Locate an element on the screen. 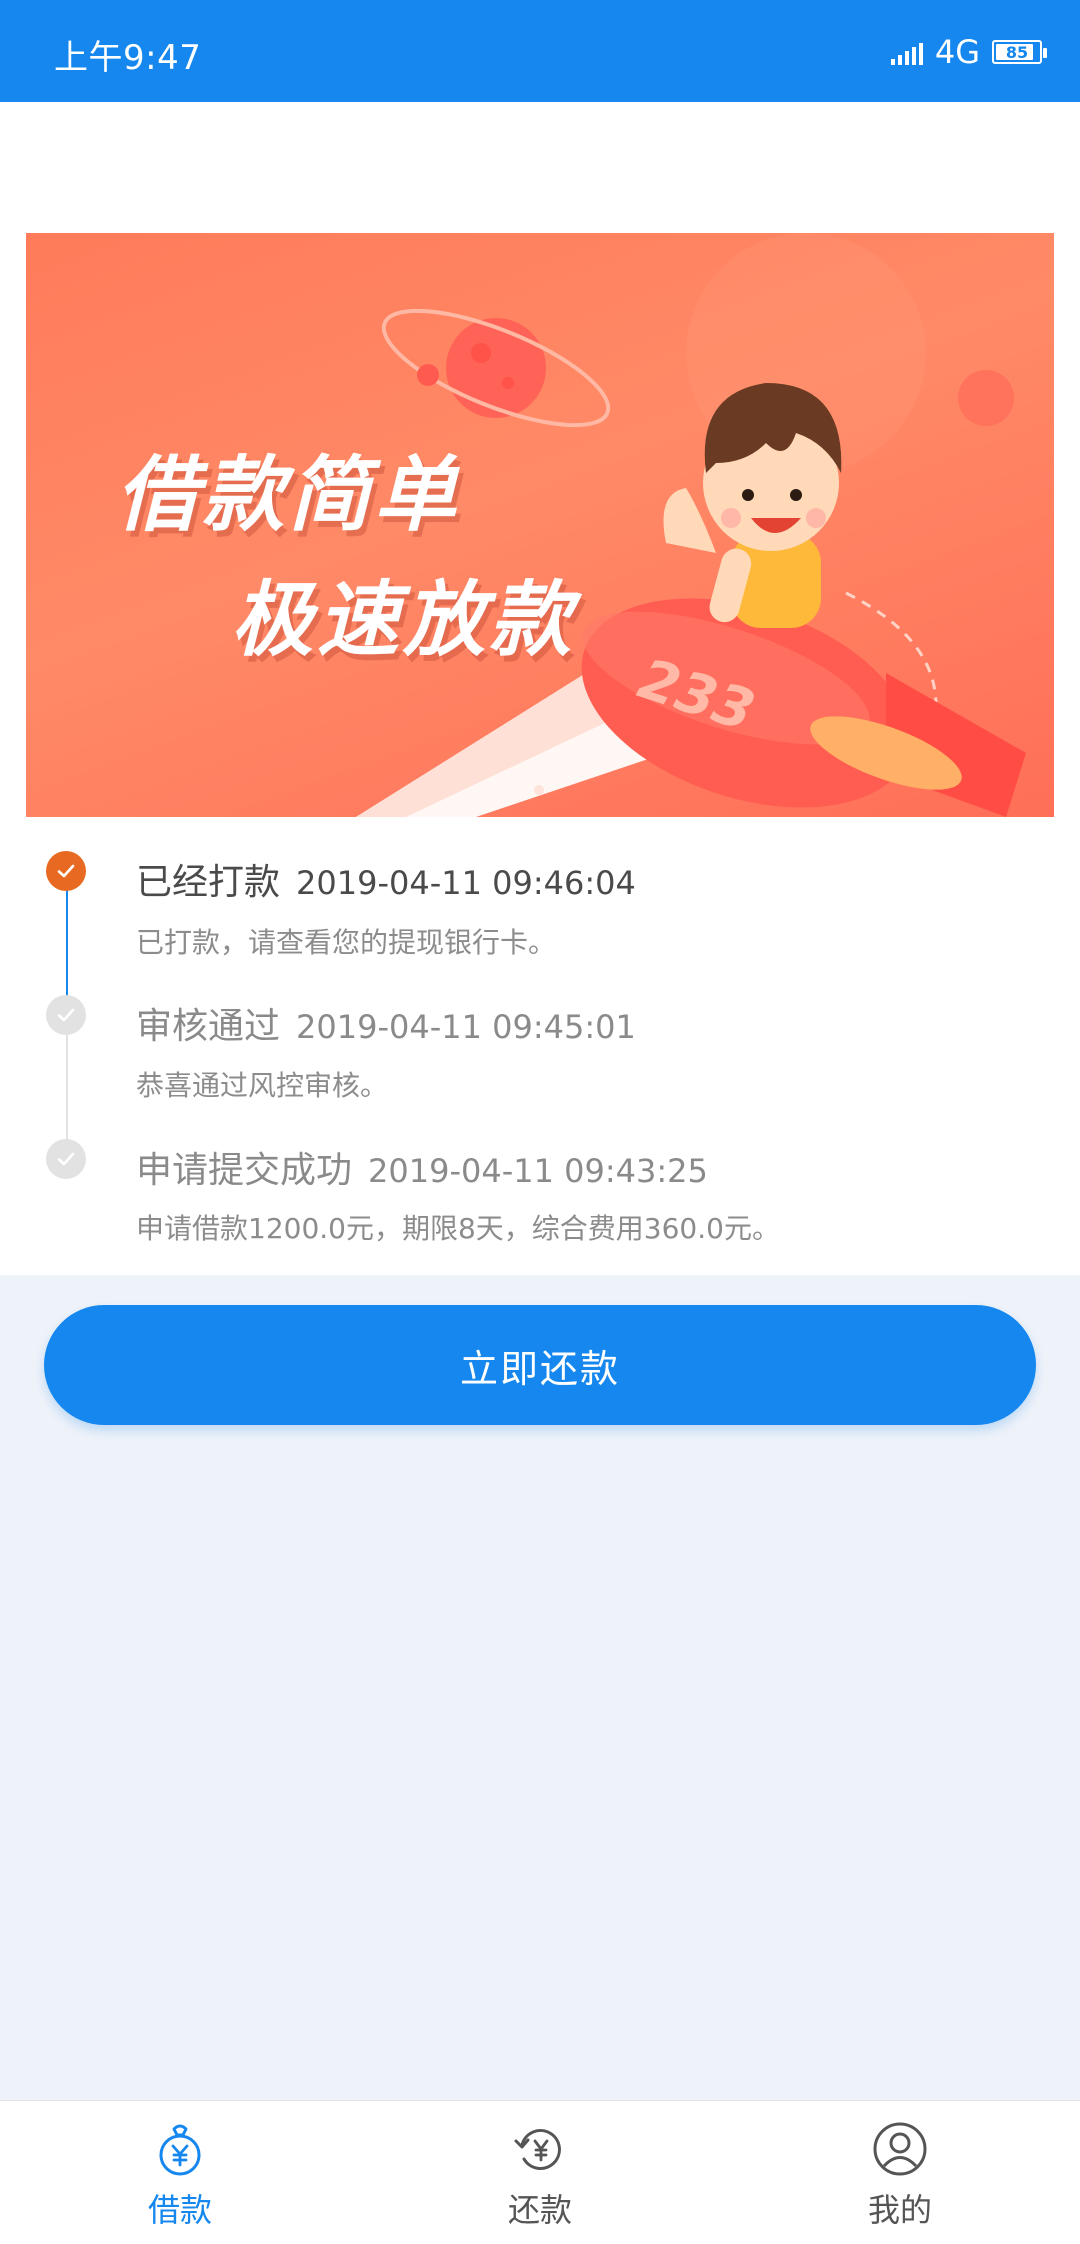  bottom-tab-bar: 借款 还款 我的 is located at coordinates (540, 2172).